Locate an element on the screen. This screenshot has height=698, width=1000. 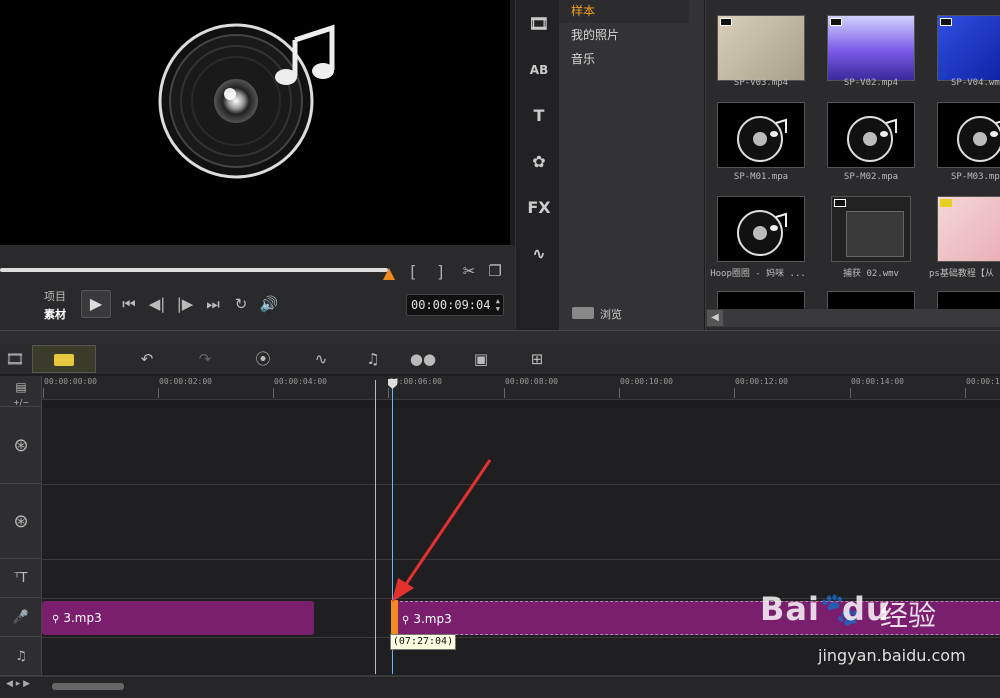
title-track-icon: ᵀT is located at coordinates (21, 579).